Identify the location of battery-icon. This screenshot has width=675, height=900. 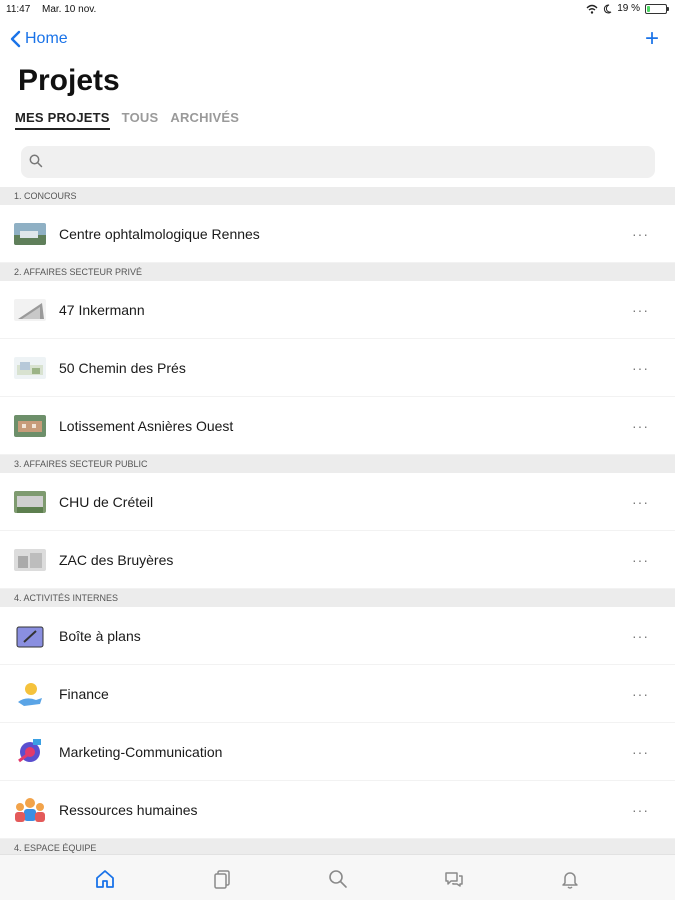
(657, 8).